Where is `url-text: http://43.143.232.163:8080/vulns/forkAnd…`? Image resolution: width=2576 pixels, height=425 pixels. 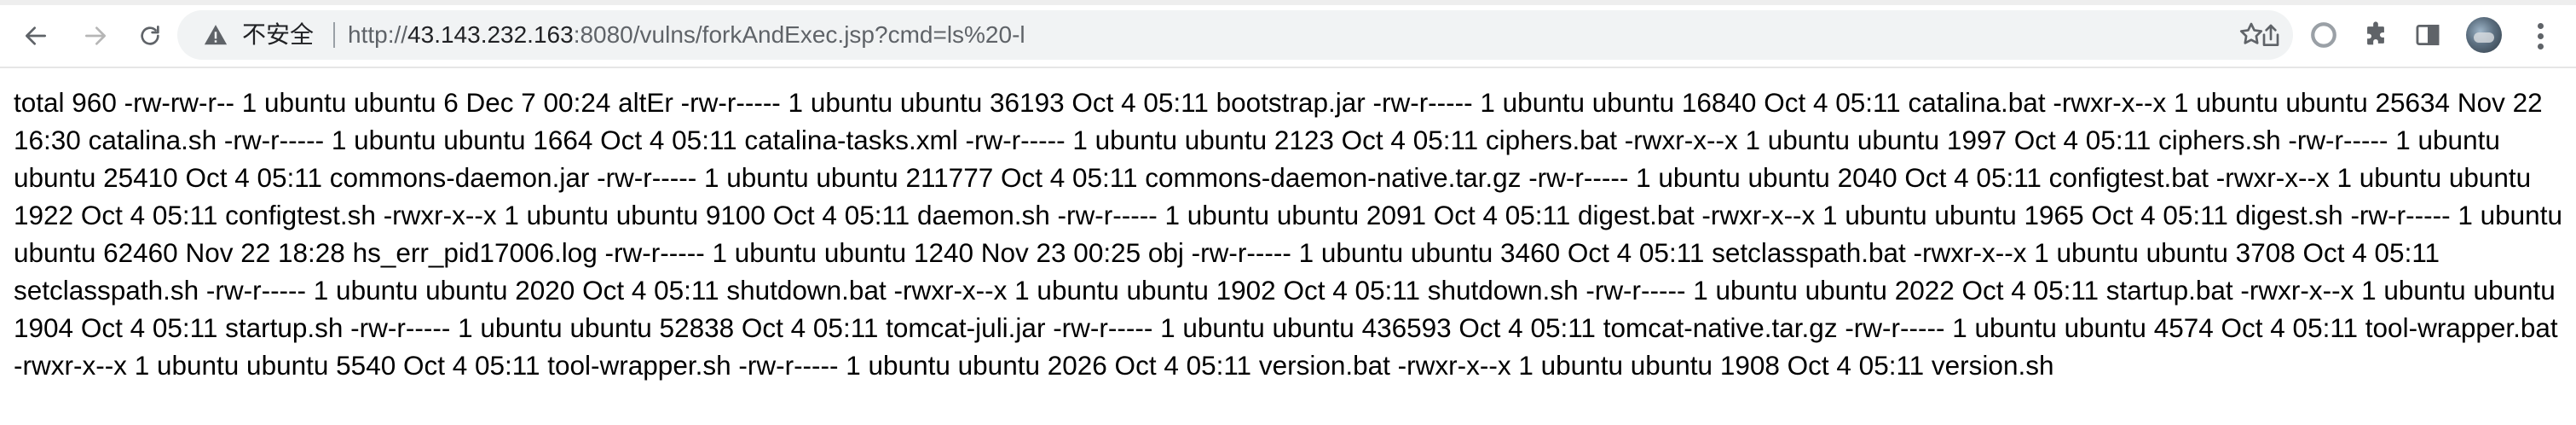
url-text: http://43.143.232.163:8080/vulns/forkAnd… is located at coordinates (686, 34).